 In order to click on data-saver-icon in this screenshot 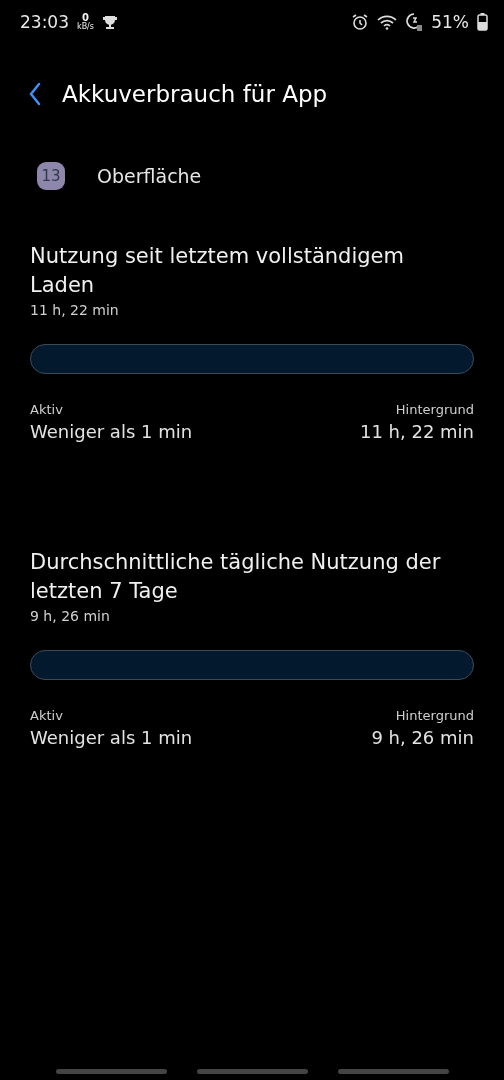, I will do `click(414, 22)`.